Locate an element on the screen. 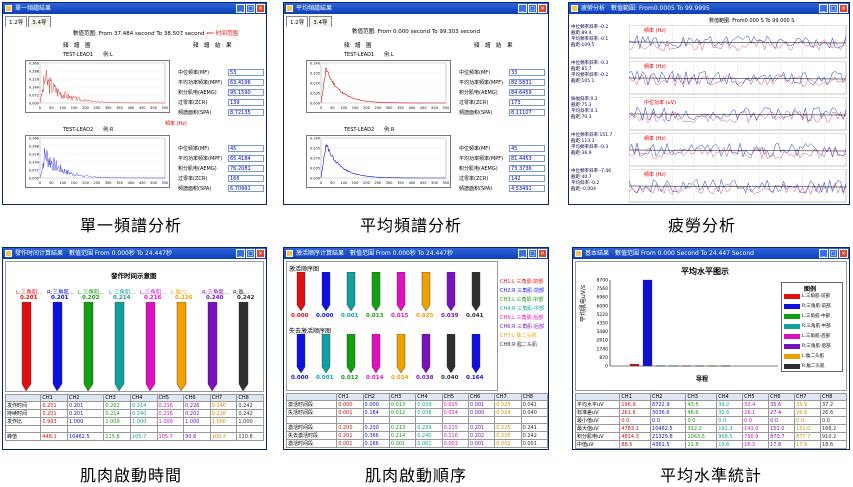 Image resolution: width=853 pixels, height=487 pixels. result-value-field: 173 is located at coordinates (527, 102).